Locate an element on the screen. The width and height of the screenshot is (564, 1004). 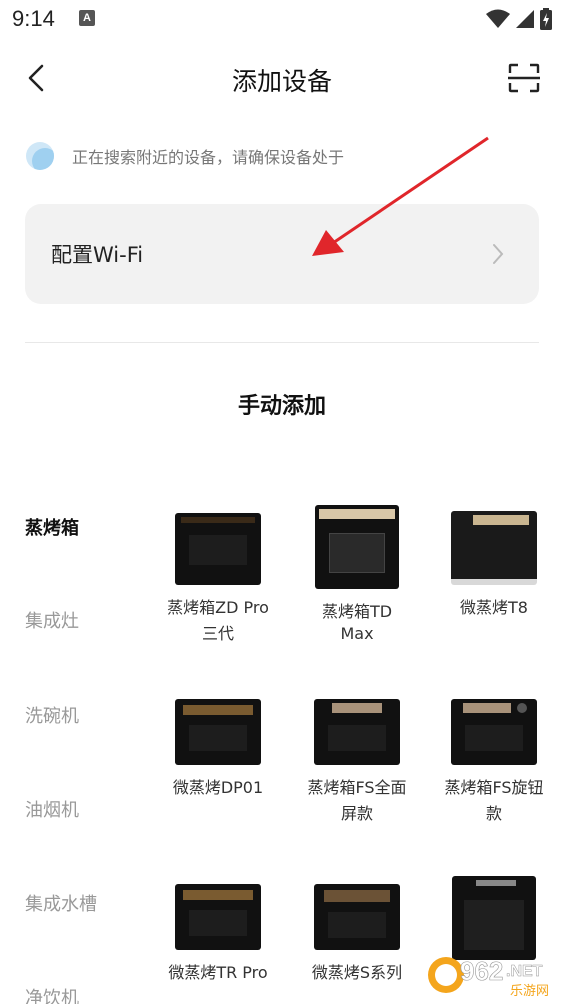
manual-add-title: 手动添加 is located at coordinates (281, 406).